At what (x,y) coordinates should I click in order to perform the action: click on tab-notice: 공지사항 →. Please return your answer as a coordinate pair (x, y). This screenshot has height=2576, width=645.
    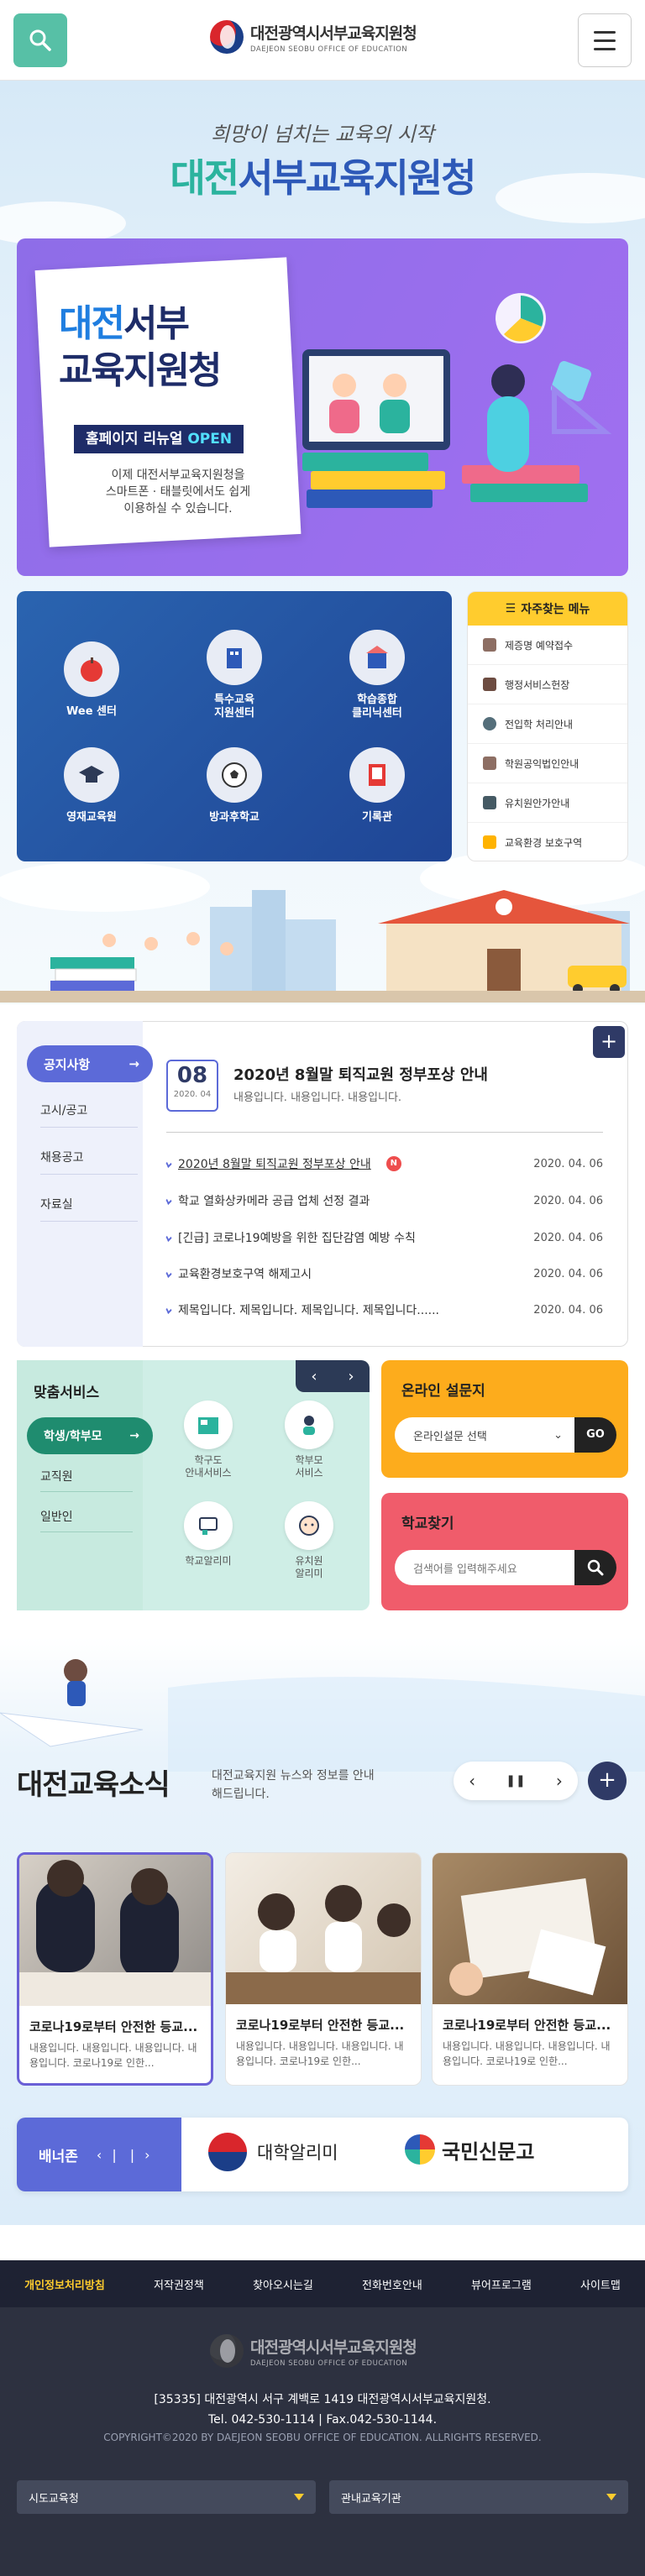
    Looking at the image, I should click on (90, 1064).